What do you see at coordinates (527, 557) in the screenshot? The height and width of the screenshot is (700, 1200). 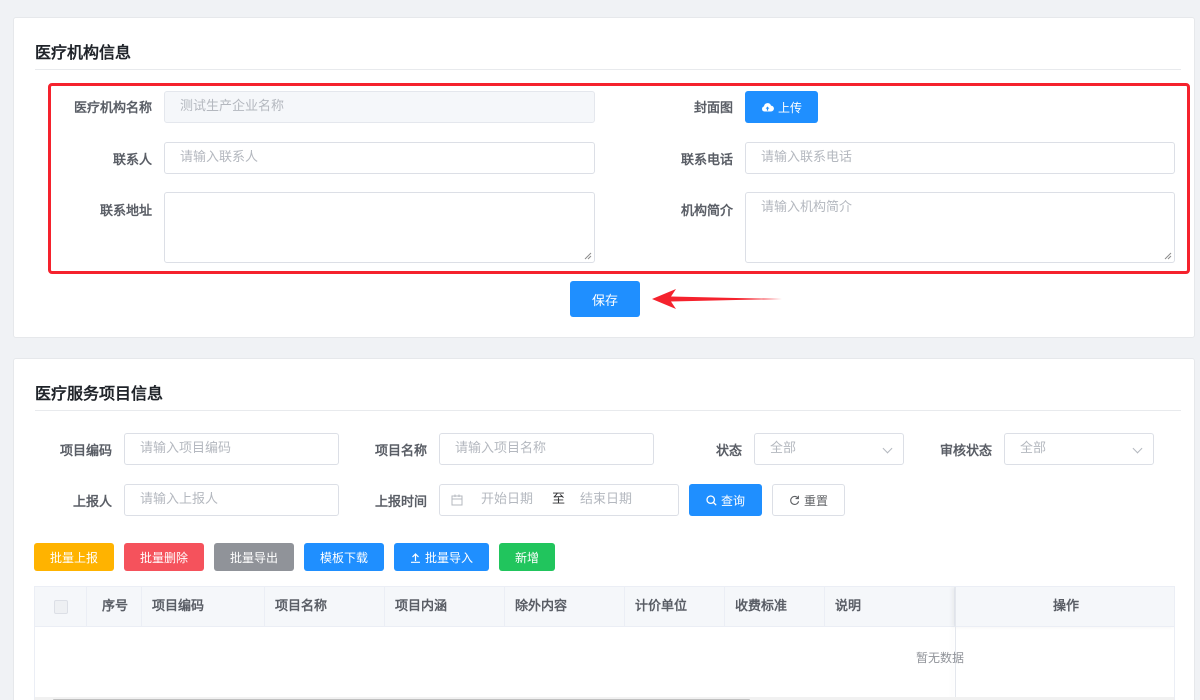 I see `add-button: 新增` at bounding box center [527, 557].